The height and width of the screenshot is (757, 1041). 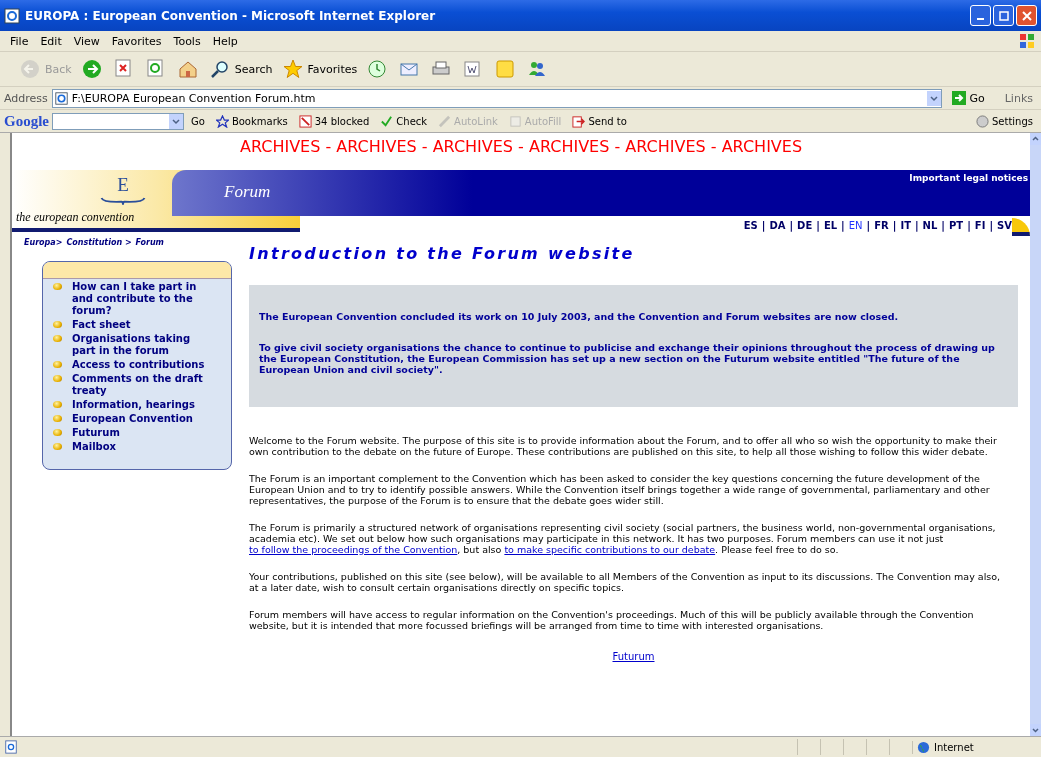 I want to click on menu-item: Help, so click(x=225, y=41).